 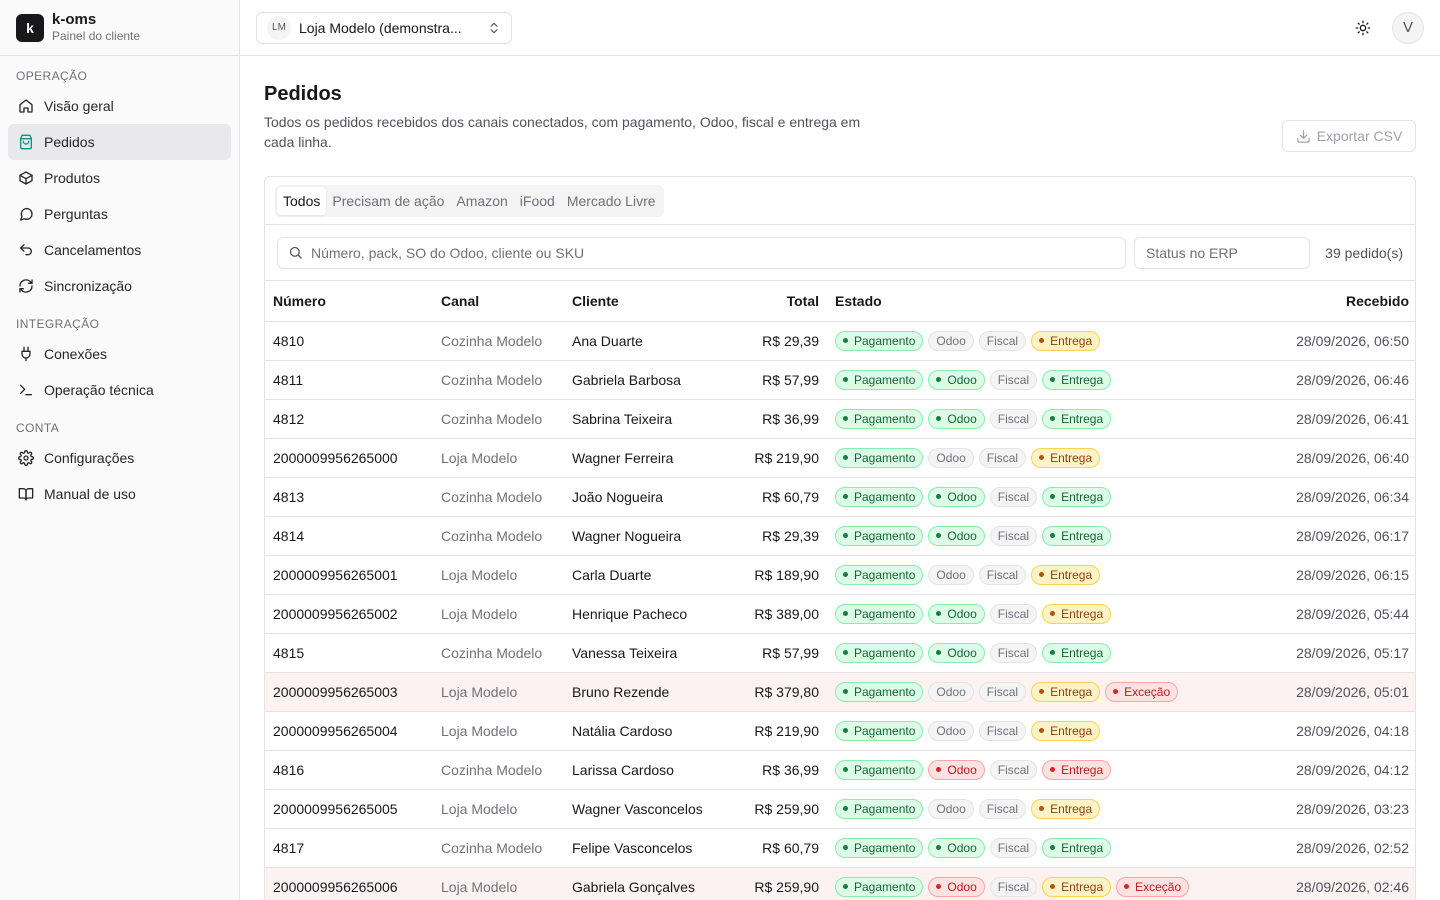 What do you see at coordinates (349, 575) in the screenshot?
I see `cell-number: 2000009956265001` at bounding box center [349, 575].